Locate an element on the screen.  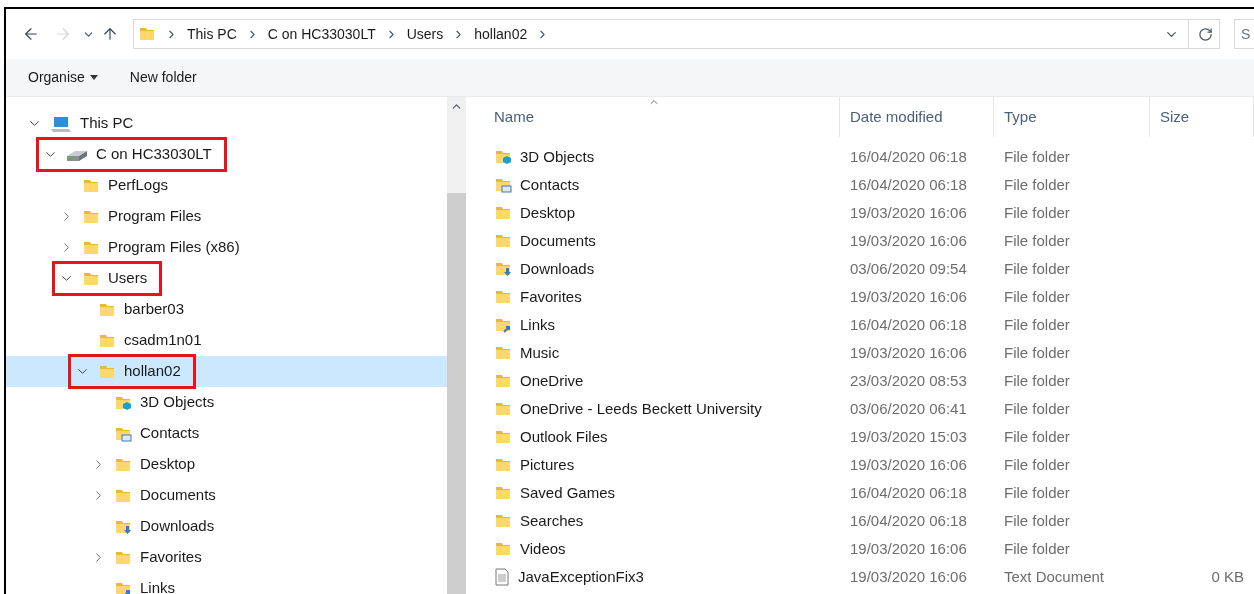
file-row: Videos 19/03/2020 16:06 File folder is located at coordinates (869, 549).